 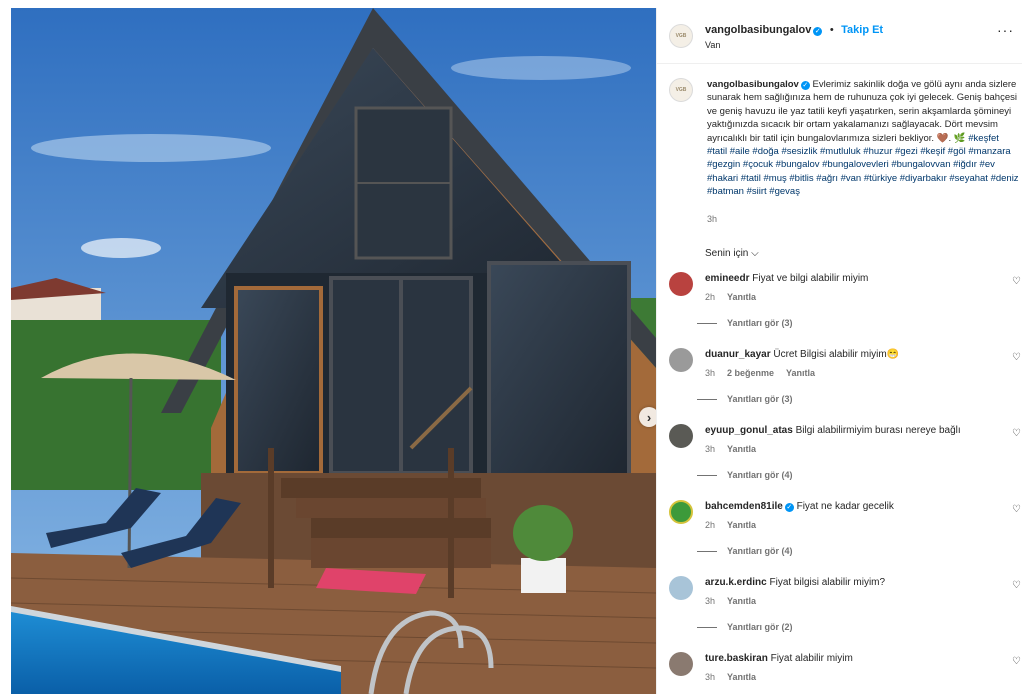 What do you see at coordinates (758, 30) in the screenshot?
I see `author-username: vangolbasibungalov` at bounding box center [758, 30].